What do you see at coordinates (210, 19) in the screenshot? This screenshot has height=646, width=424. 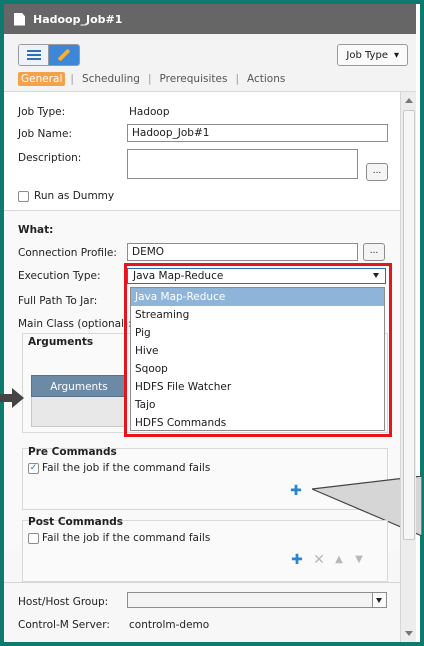 I see `window-titlebar: Hadoop_Job#1` at bounding box center [210, 19].